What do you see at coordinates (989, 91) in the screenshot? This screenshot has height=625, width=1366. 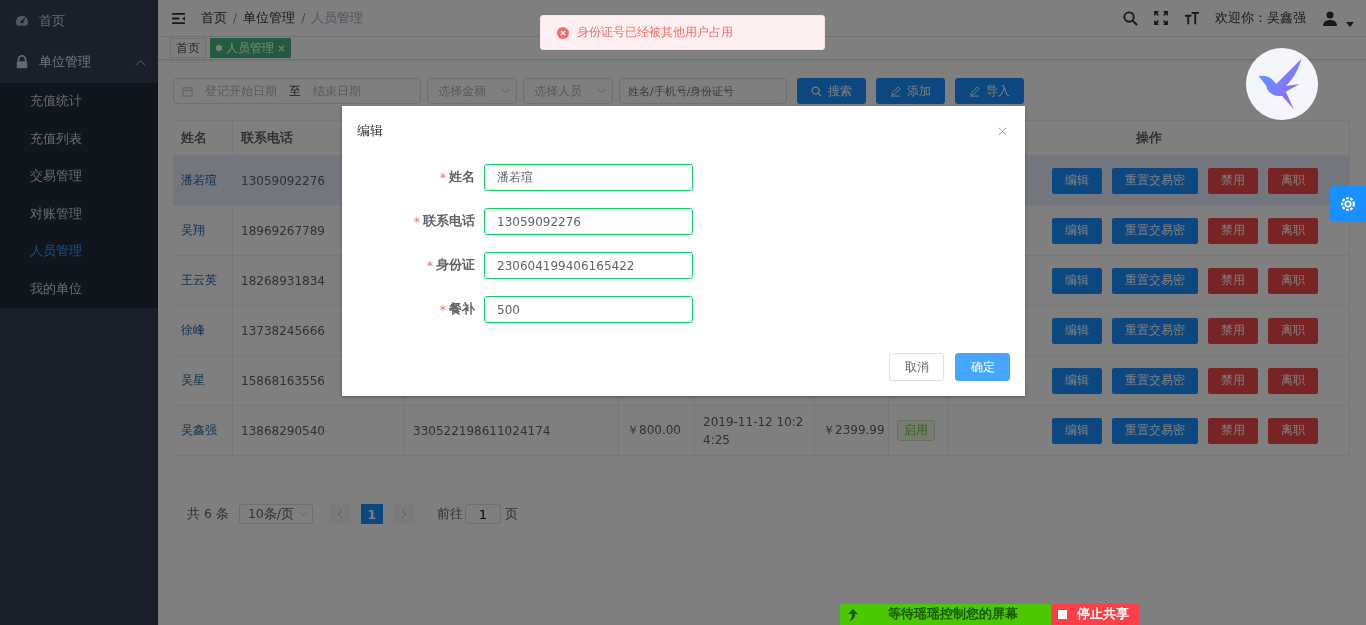 I see `toolbar-button: 导入` at bounding box center [989, 91].